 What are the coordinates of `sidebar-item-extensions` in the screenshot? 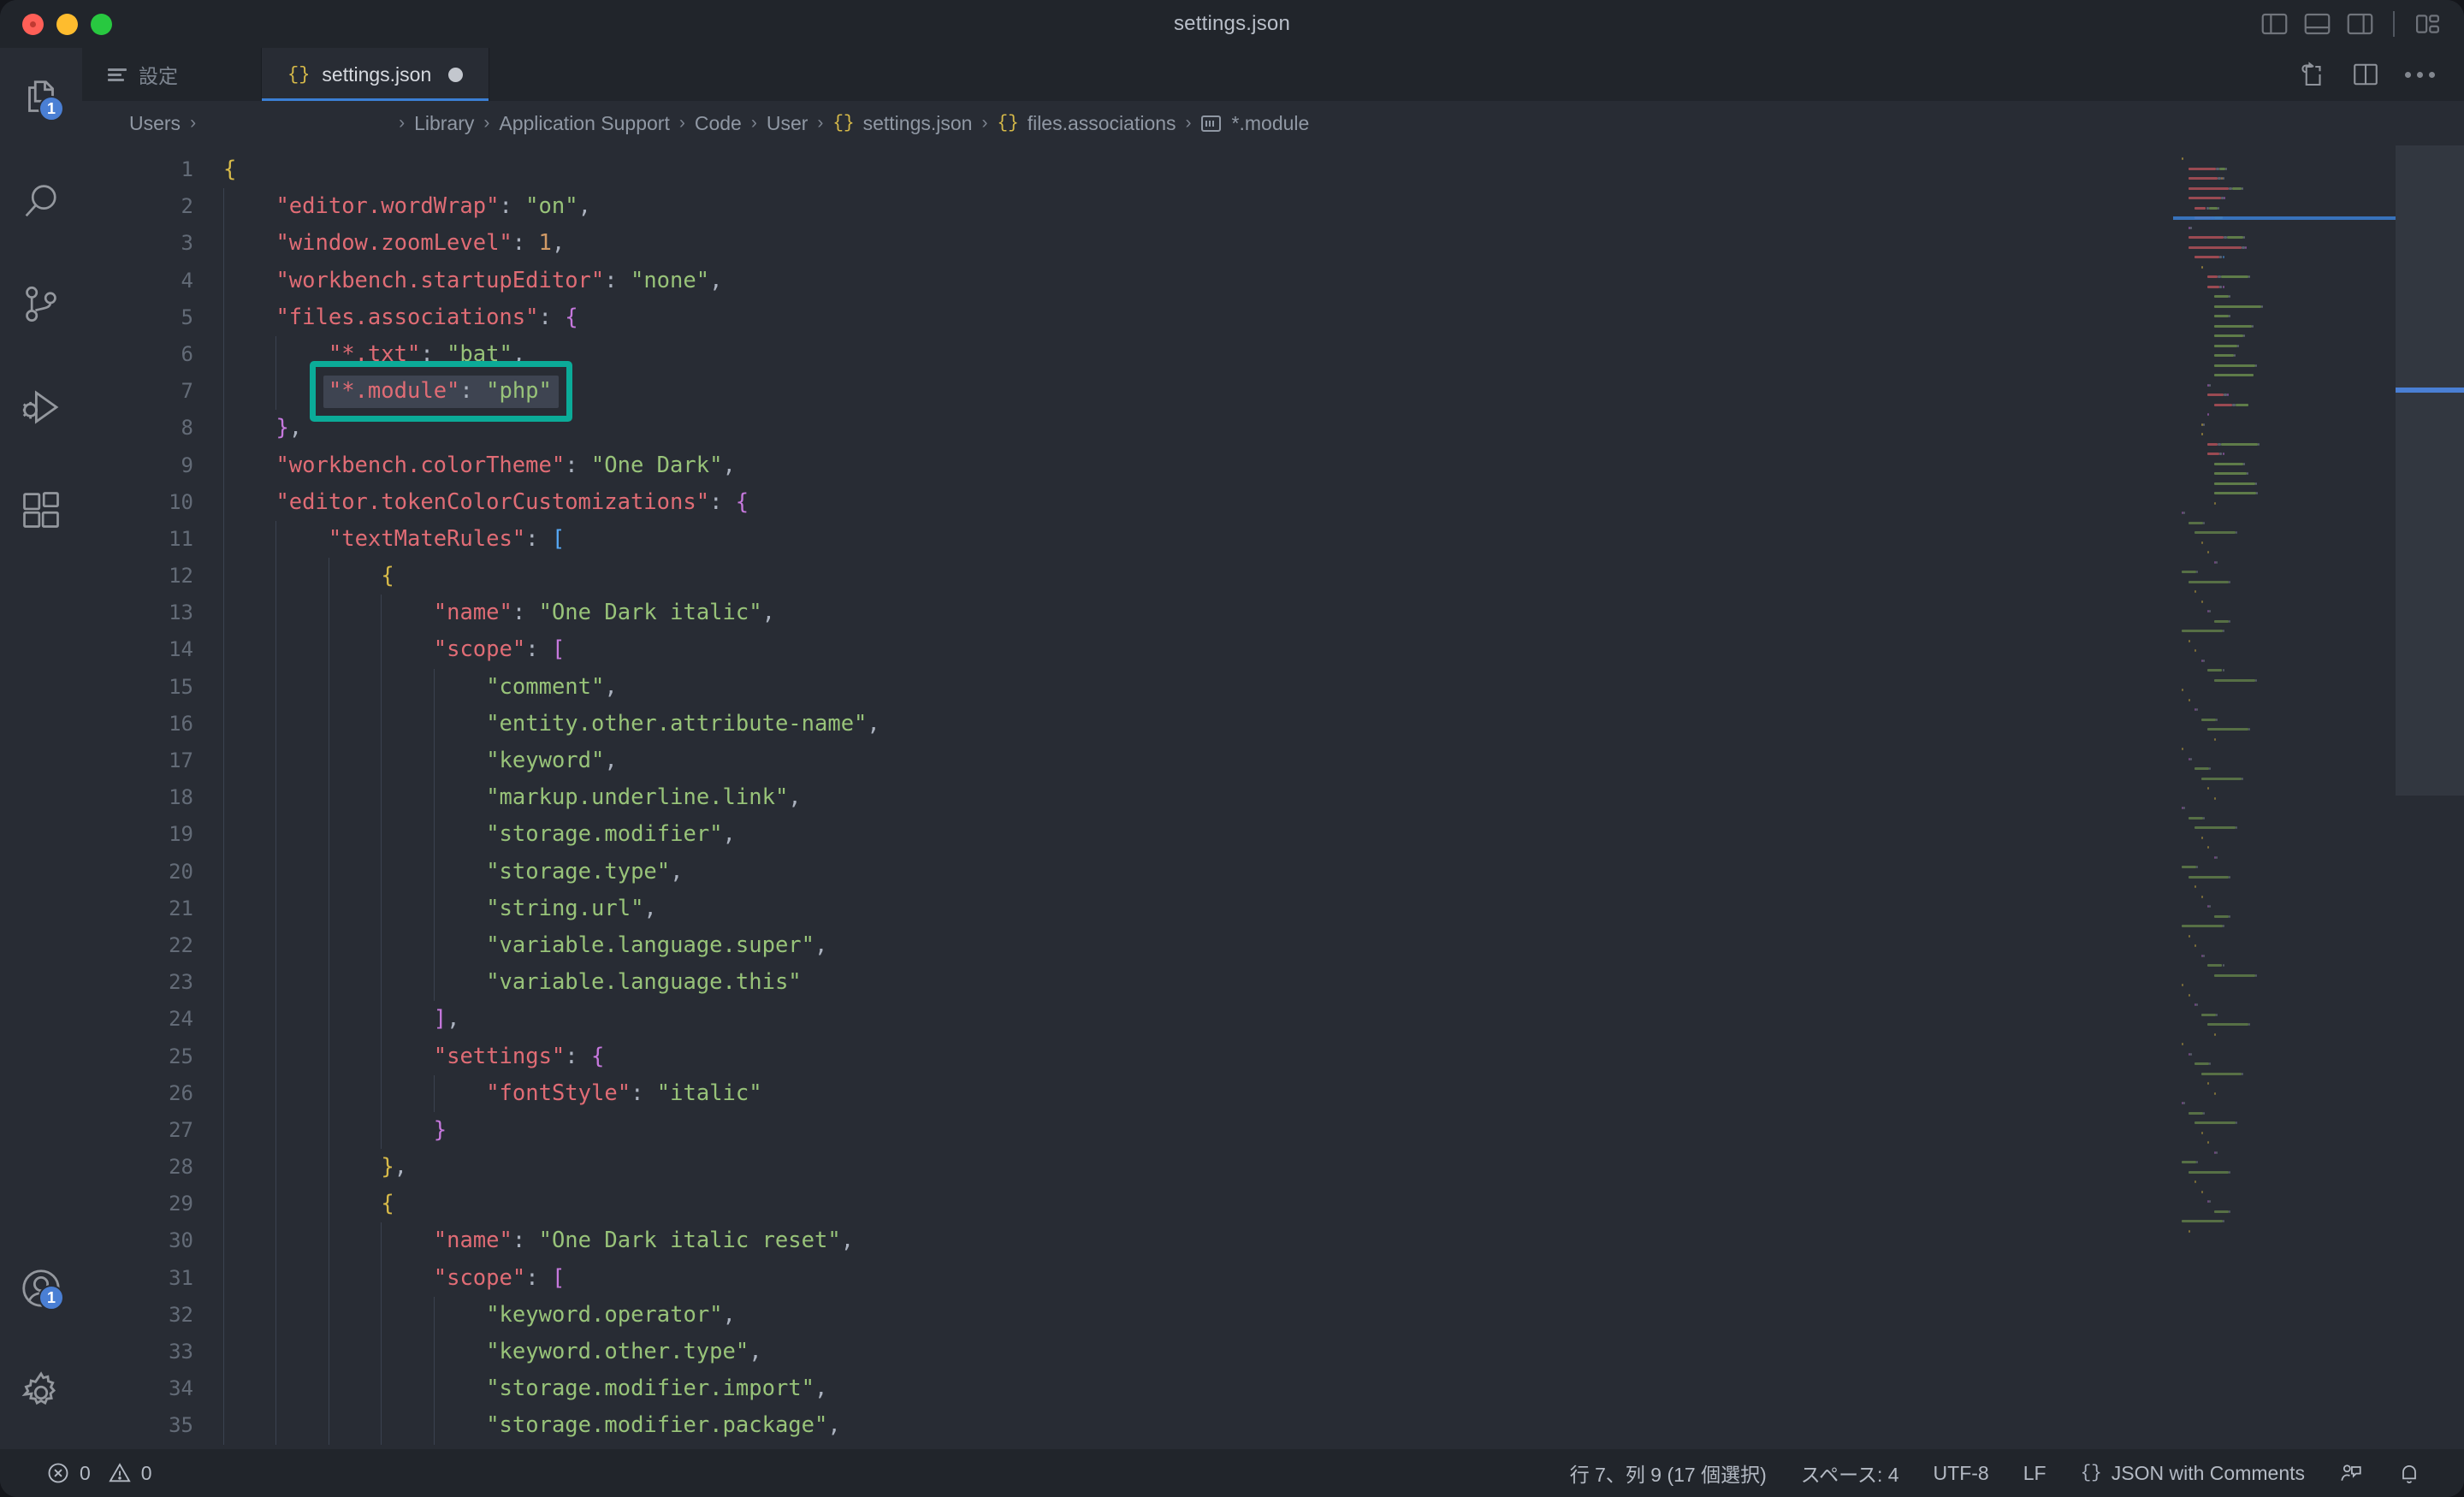 It's located at (41, 509).